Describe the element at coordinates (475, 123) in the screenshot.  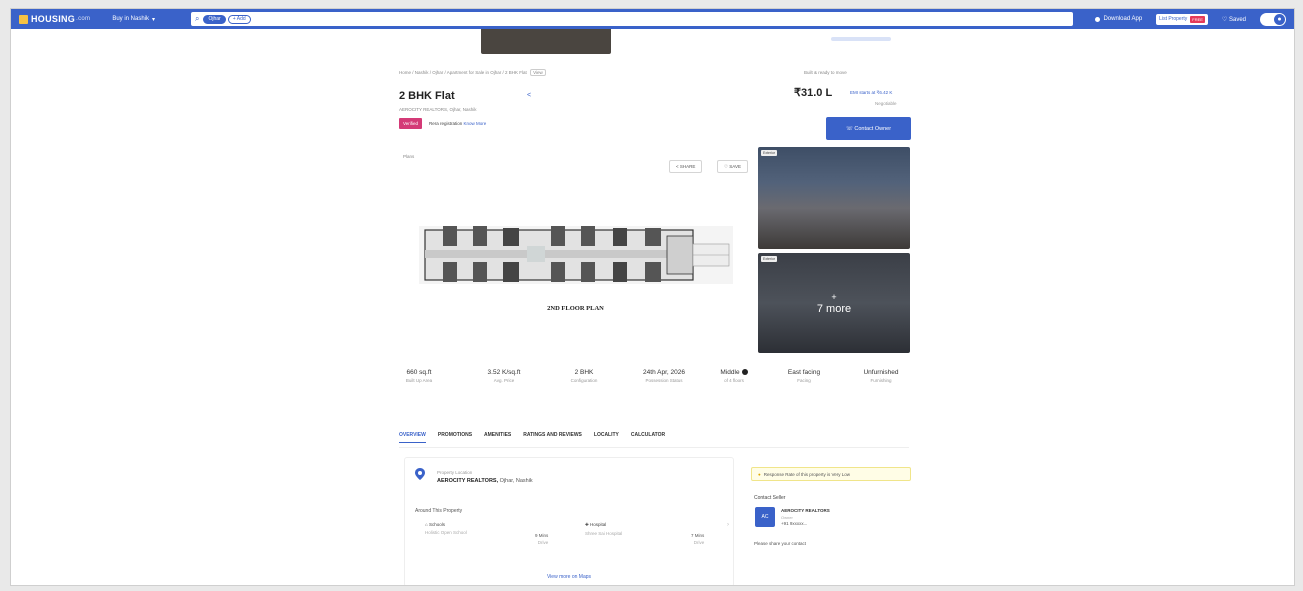
I see `rera-know-more-link: Know More` at that location.